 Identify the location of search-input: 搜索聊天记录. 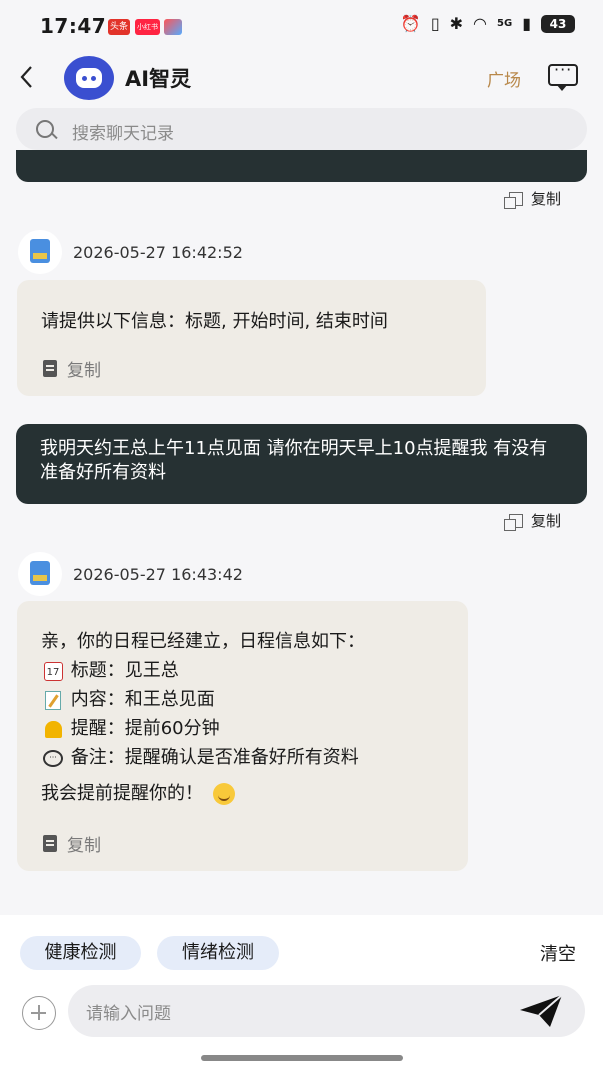
(123, 131).